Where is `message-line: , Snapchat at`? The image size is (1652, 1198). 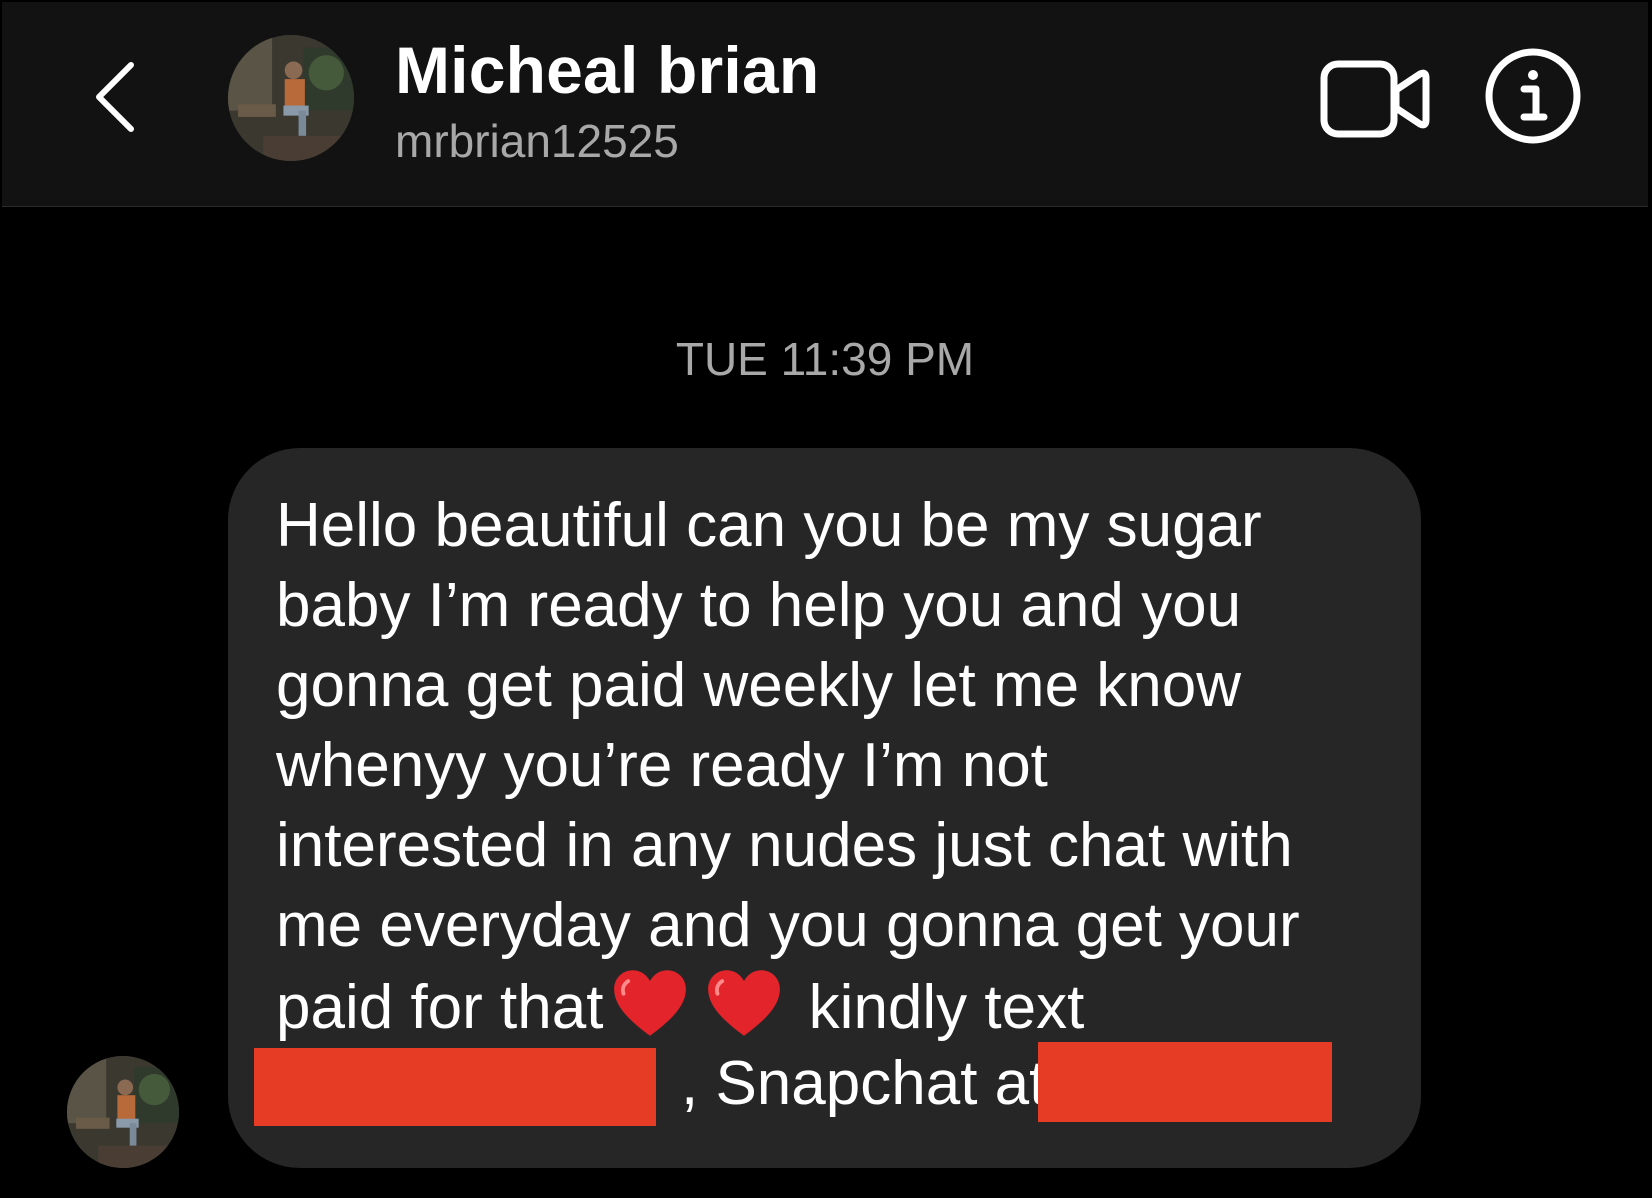 message-line: , Snapchat at is located at coordinates (864, 1083).